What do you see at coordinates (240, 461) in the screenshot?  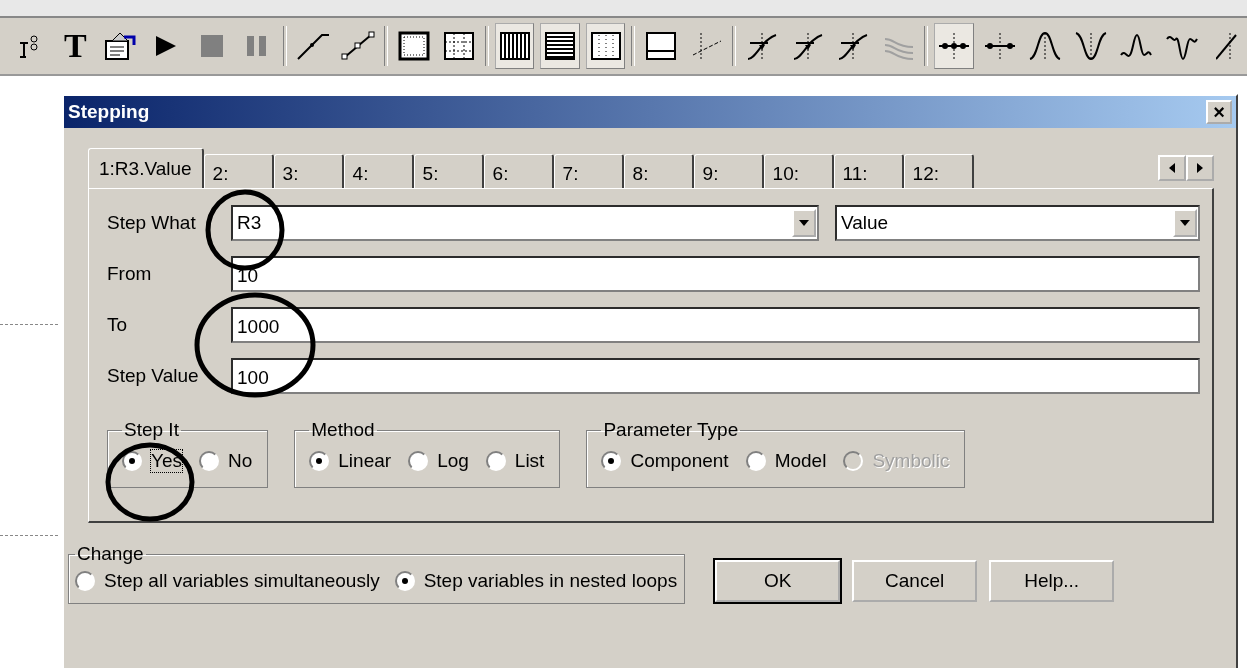 I see `radio-label: No` at bounding box center [240, 461].